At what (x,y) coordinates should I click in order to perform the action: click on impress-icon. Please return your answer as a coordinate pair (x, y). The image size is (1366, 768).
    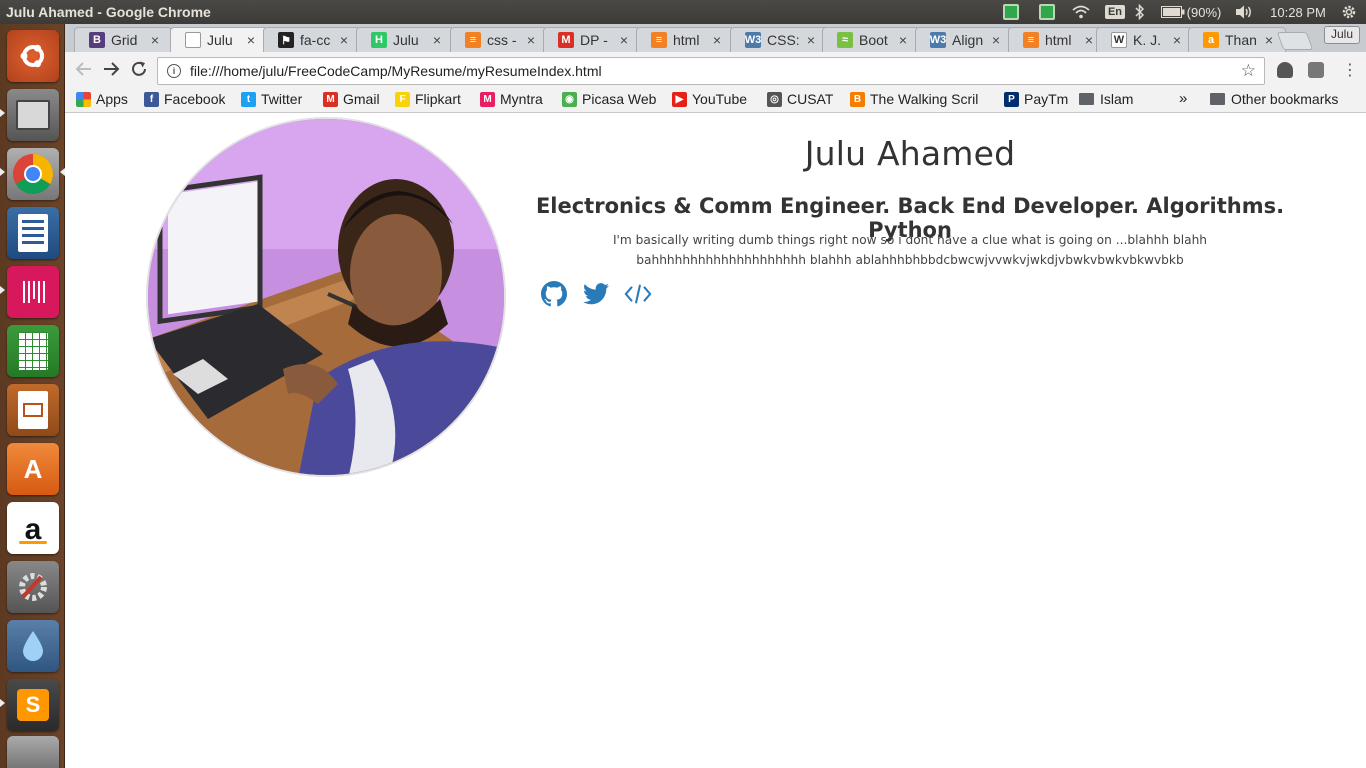
    Looking at the image, I should click on (33, 410).